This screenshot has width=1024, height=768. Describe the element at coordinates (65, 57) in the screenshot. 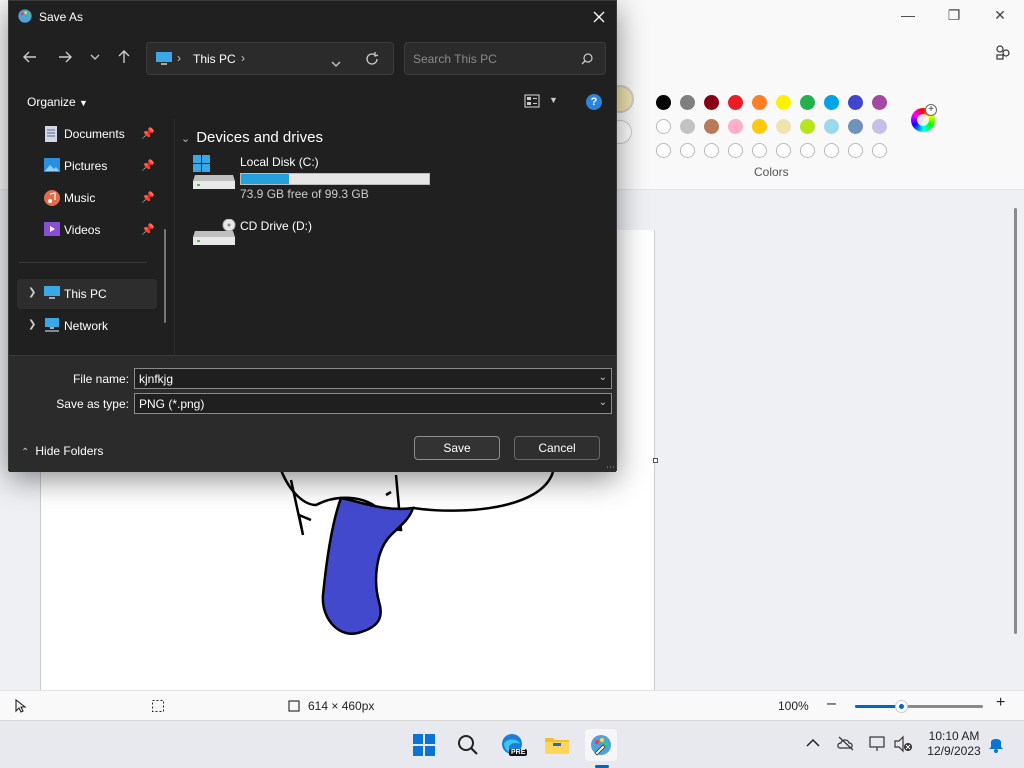

I see `forward-button` at that location.